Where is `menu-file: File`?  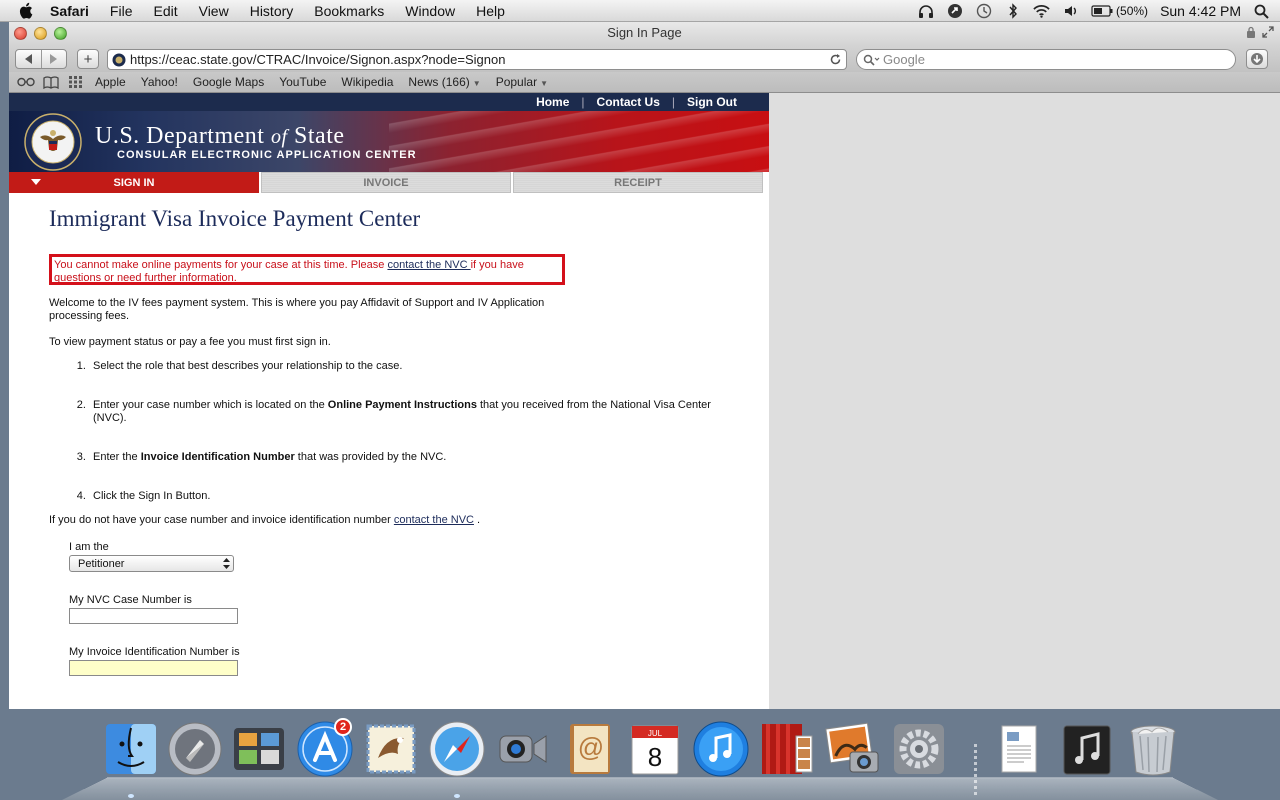
menu-file: File is located at coordinates (121, 11).